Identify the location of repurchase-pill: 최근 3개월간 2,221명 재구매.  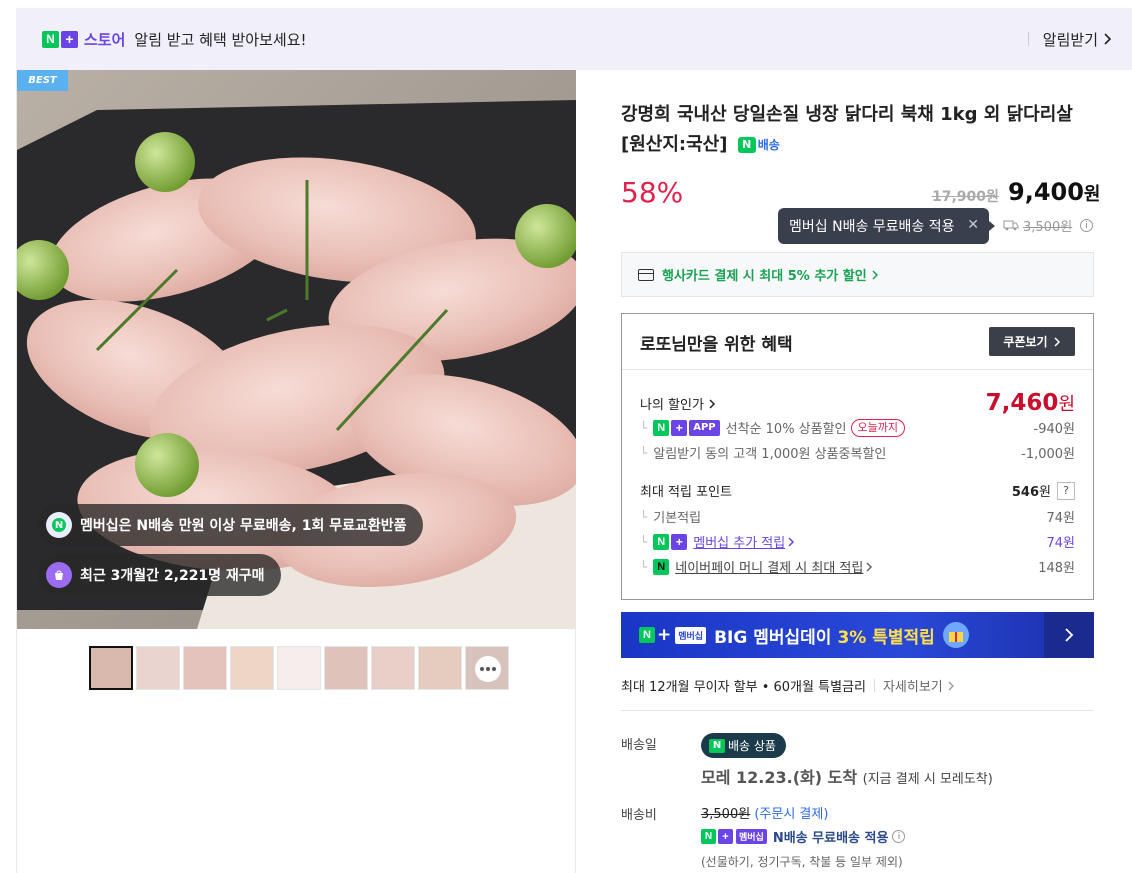
(159, 575).